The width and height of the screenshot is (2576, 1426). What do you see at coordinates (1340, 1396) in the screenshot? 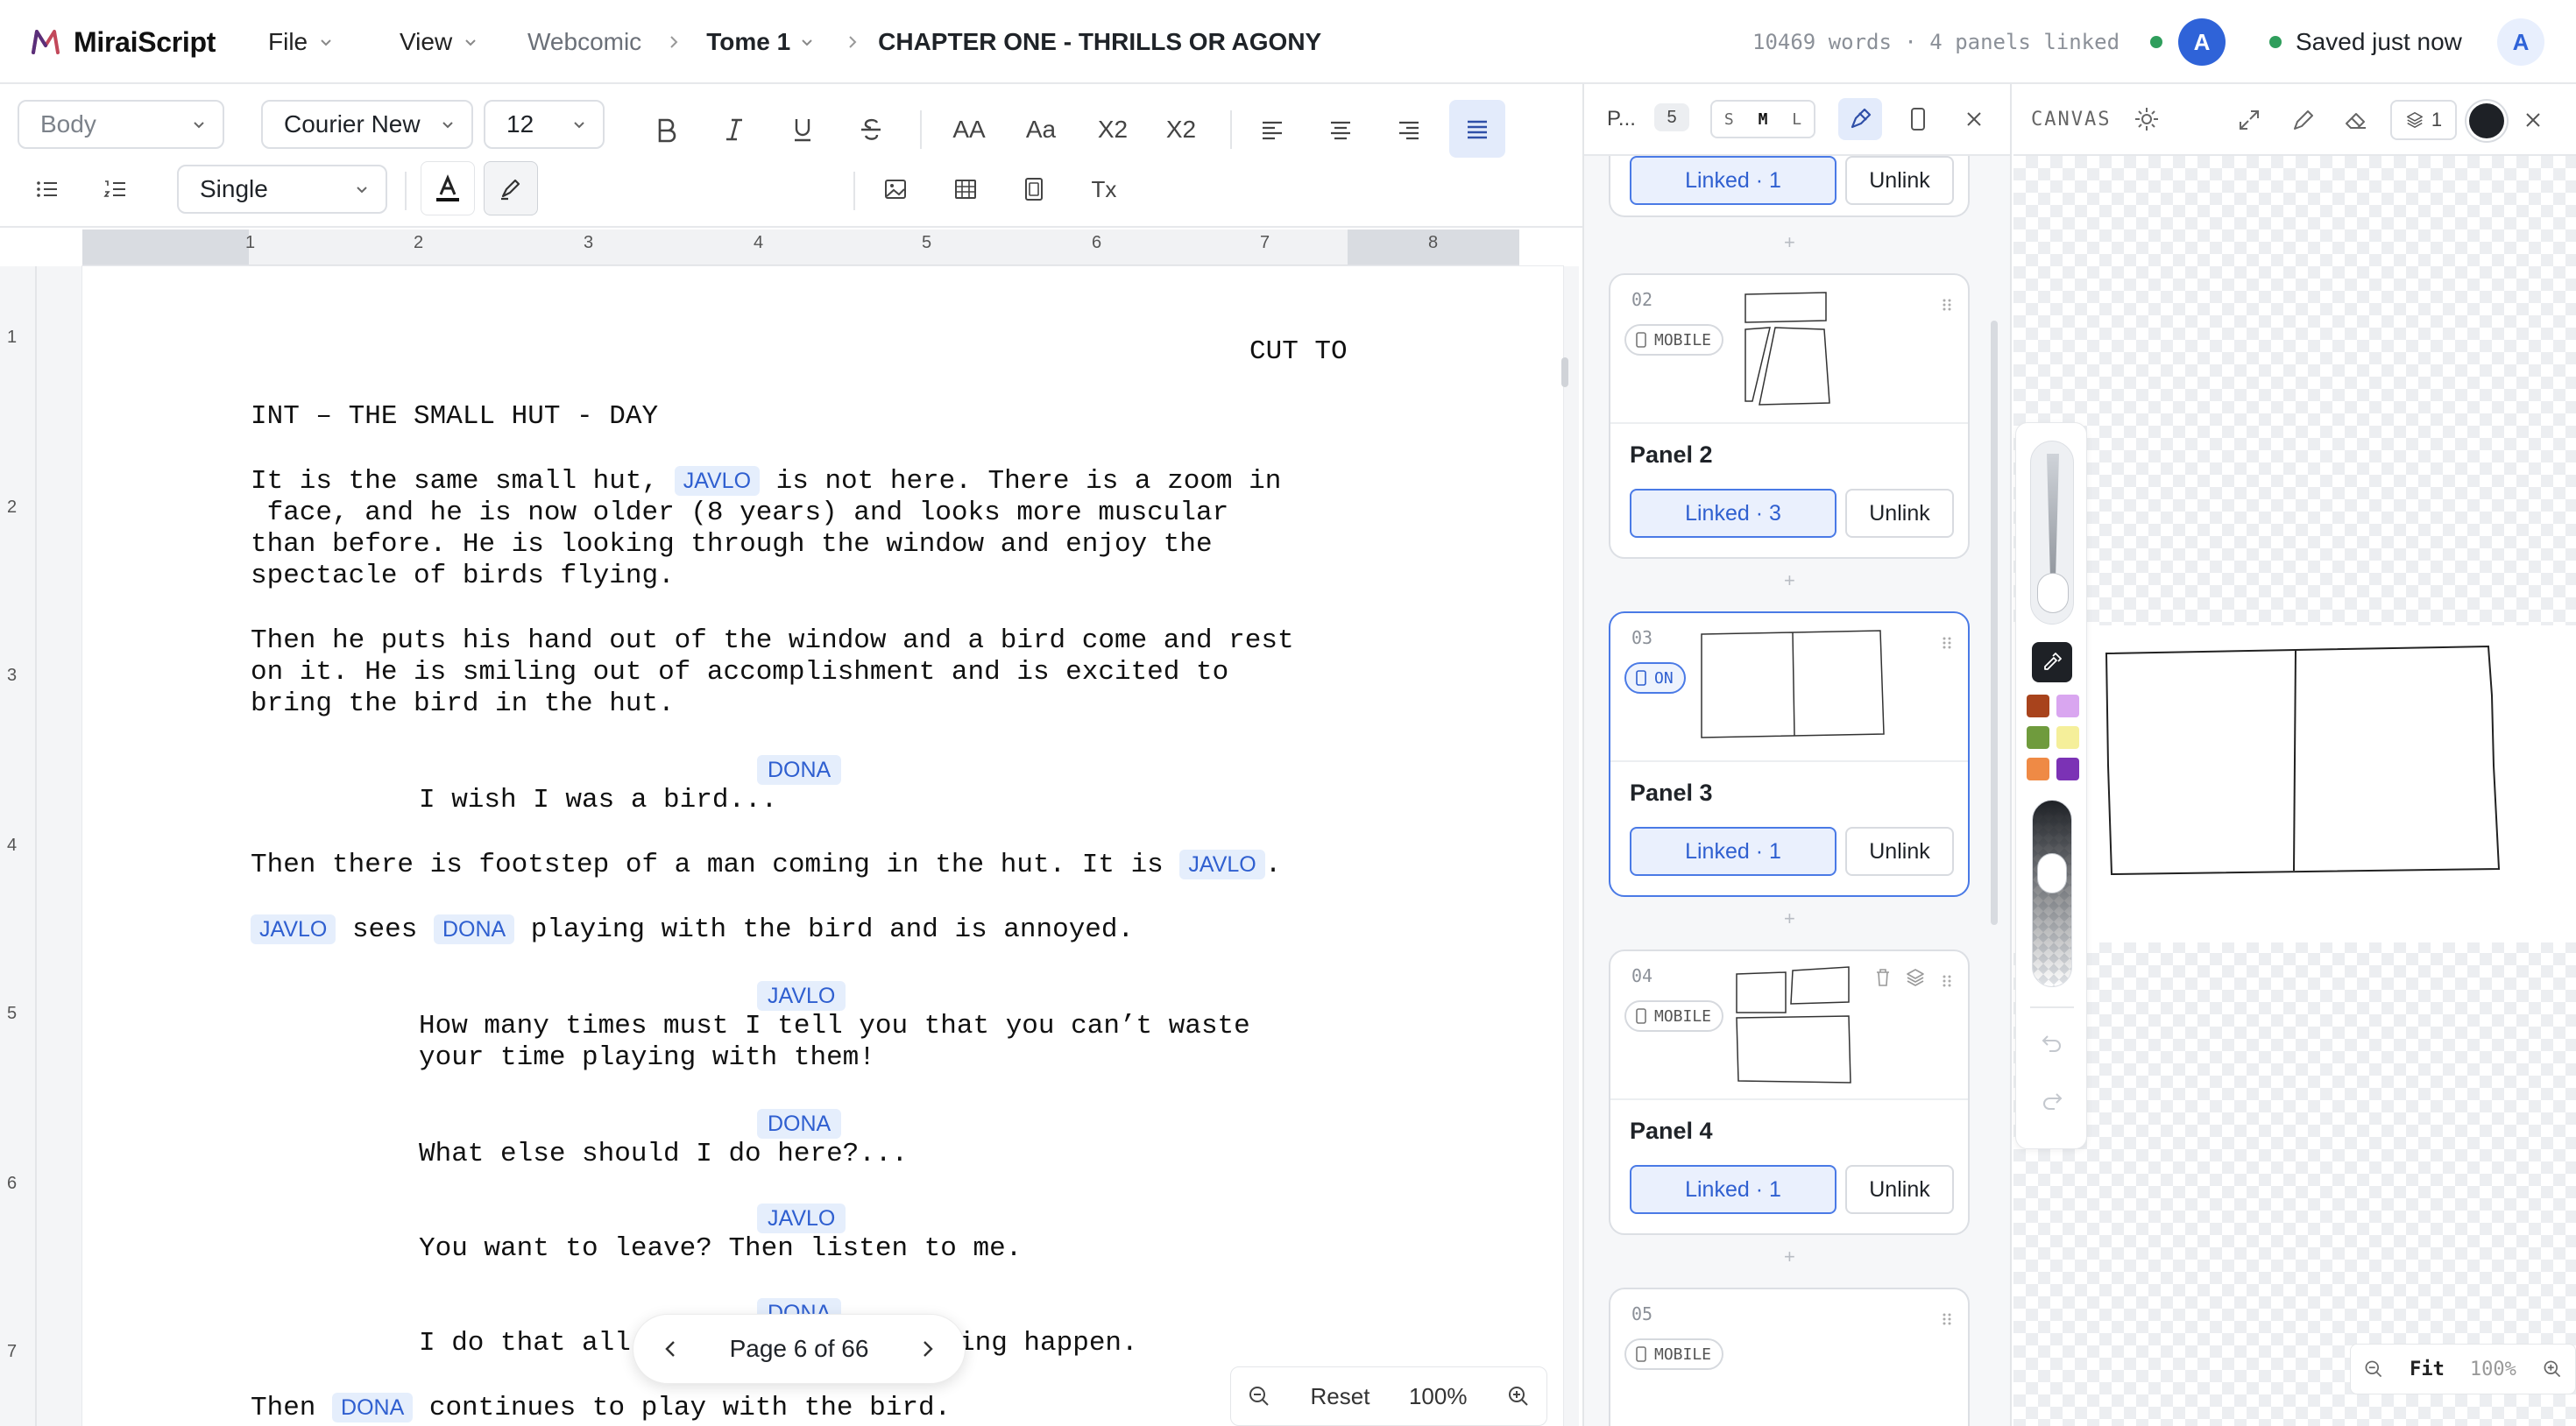
I see `zoom-reset-button: Reset` at bounding box center [1340, 1396].